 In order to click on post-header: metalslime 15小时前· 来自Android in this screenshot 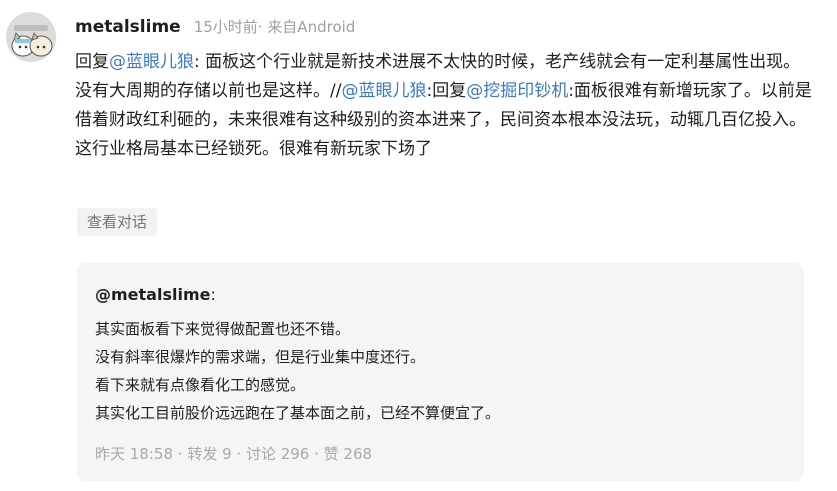, I will do `click(215, 26)`.